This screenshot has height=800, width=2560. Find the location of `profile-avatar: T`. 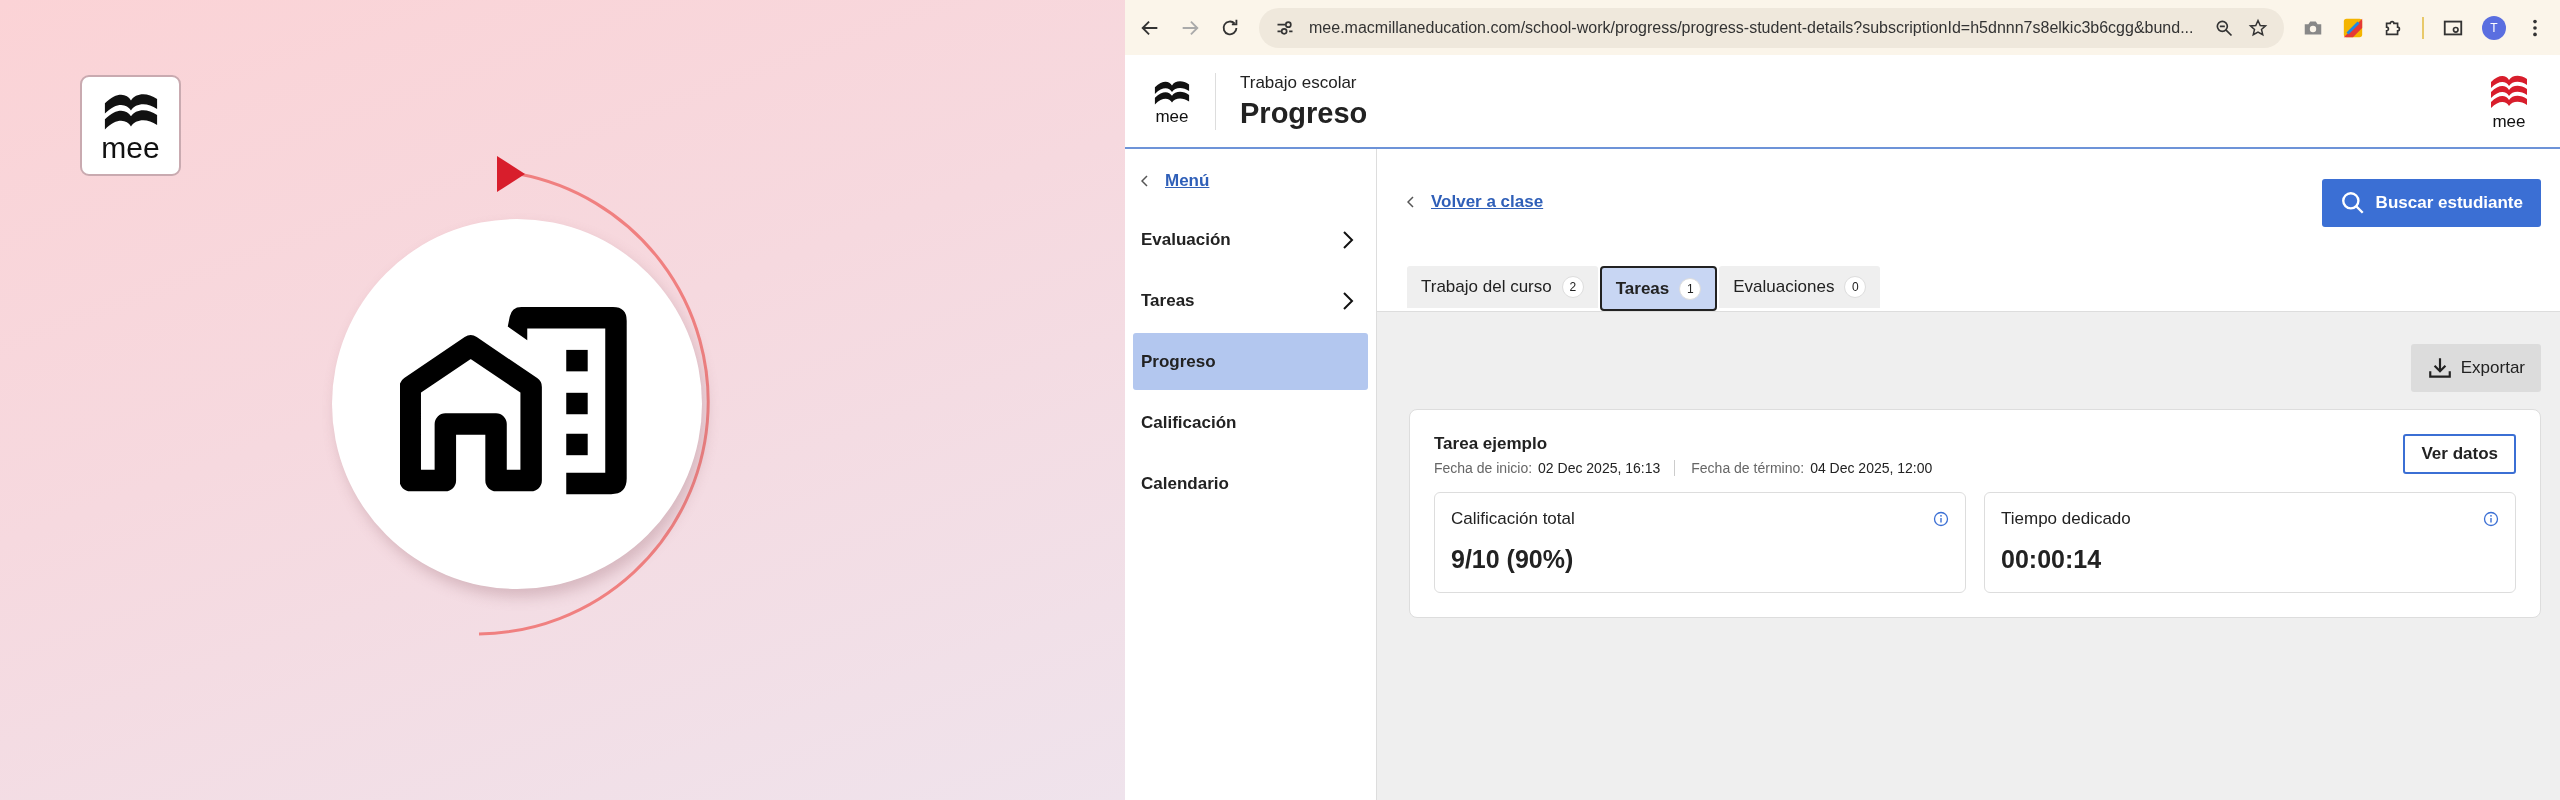

profile-avatar: T is located at coordinates (2494, 27).